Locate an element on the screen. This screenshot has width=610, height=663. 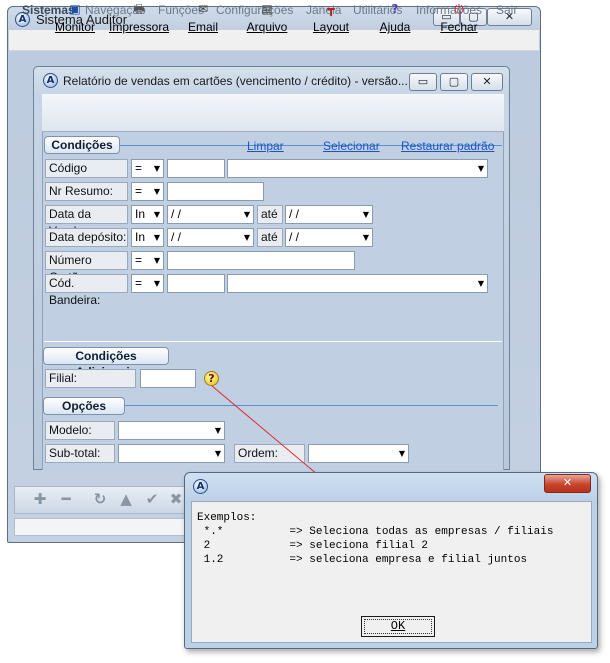
close-icon: ✕ is located at coordinates (567, 482).